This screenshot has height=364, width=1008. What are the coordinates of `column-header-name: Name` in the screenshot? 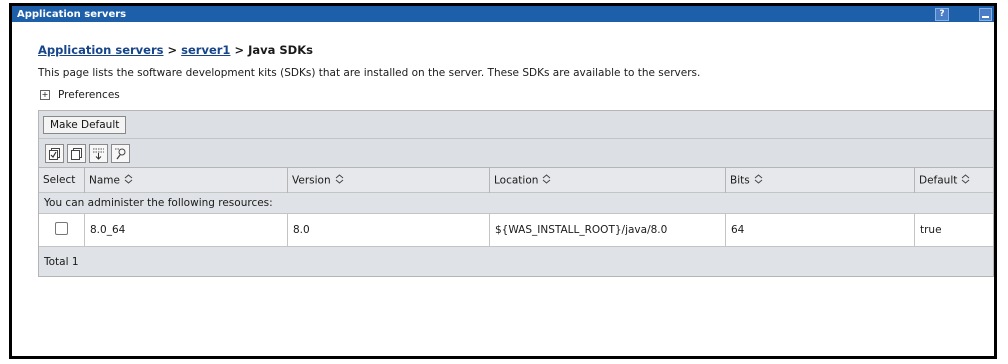 It's located at (186, 180).